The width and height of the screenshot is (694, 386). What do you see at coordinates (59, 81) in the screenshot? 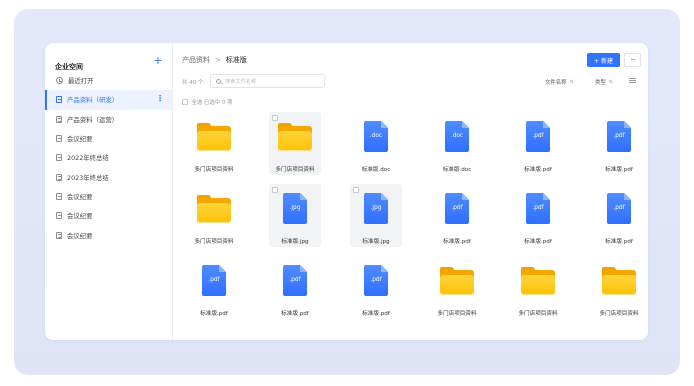
I see `clock-icon` at bounding box center [59, 81].